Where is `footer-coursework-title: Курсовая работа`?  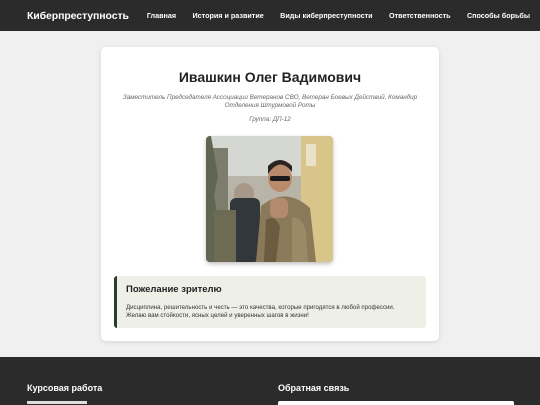
footer-coursework-title: Курсовая работа is located at coordinates (65, 388).